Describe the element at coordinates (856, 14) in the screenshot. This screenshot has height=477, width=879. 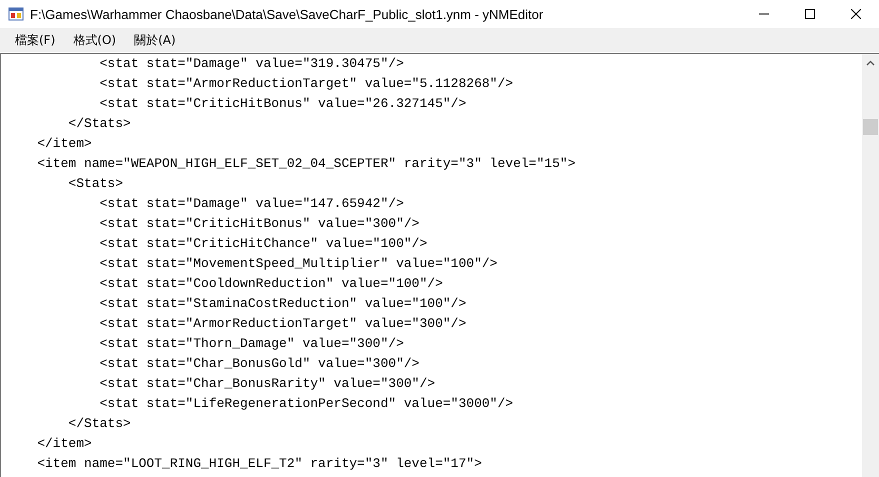
I see `close-icon` at that location.